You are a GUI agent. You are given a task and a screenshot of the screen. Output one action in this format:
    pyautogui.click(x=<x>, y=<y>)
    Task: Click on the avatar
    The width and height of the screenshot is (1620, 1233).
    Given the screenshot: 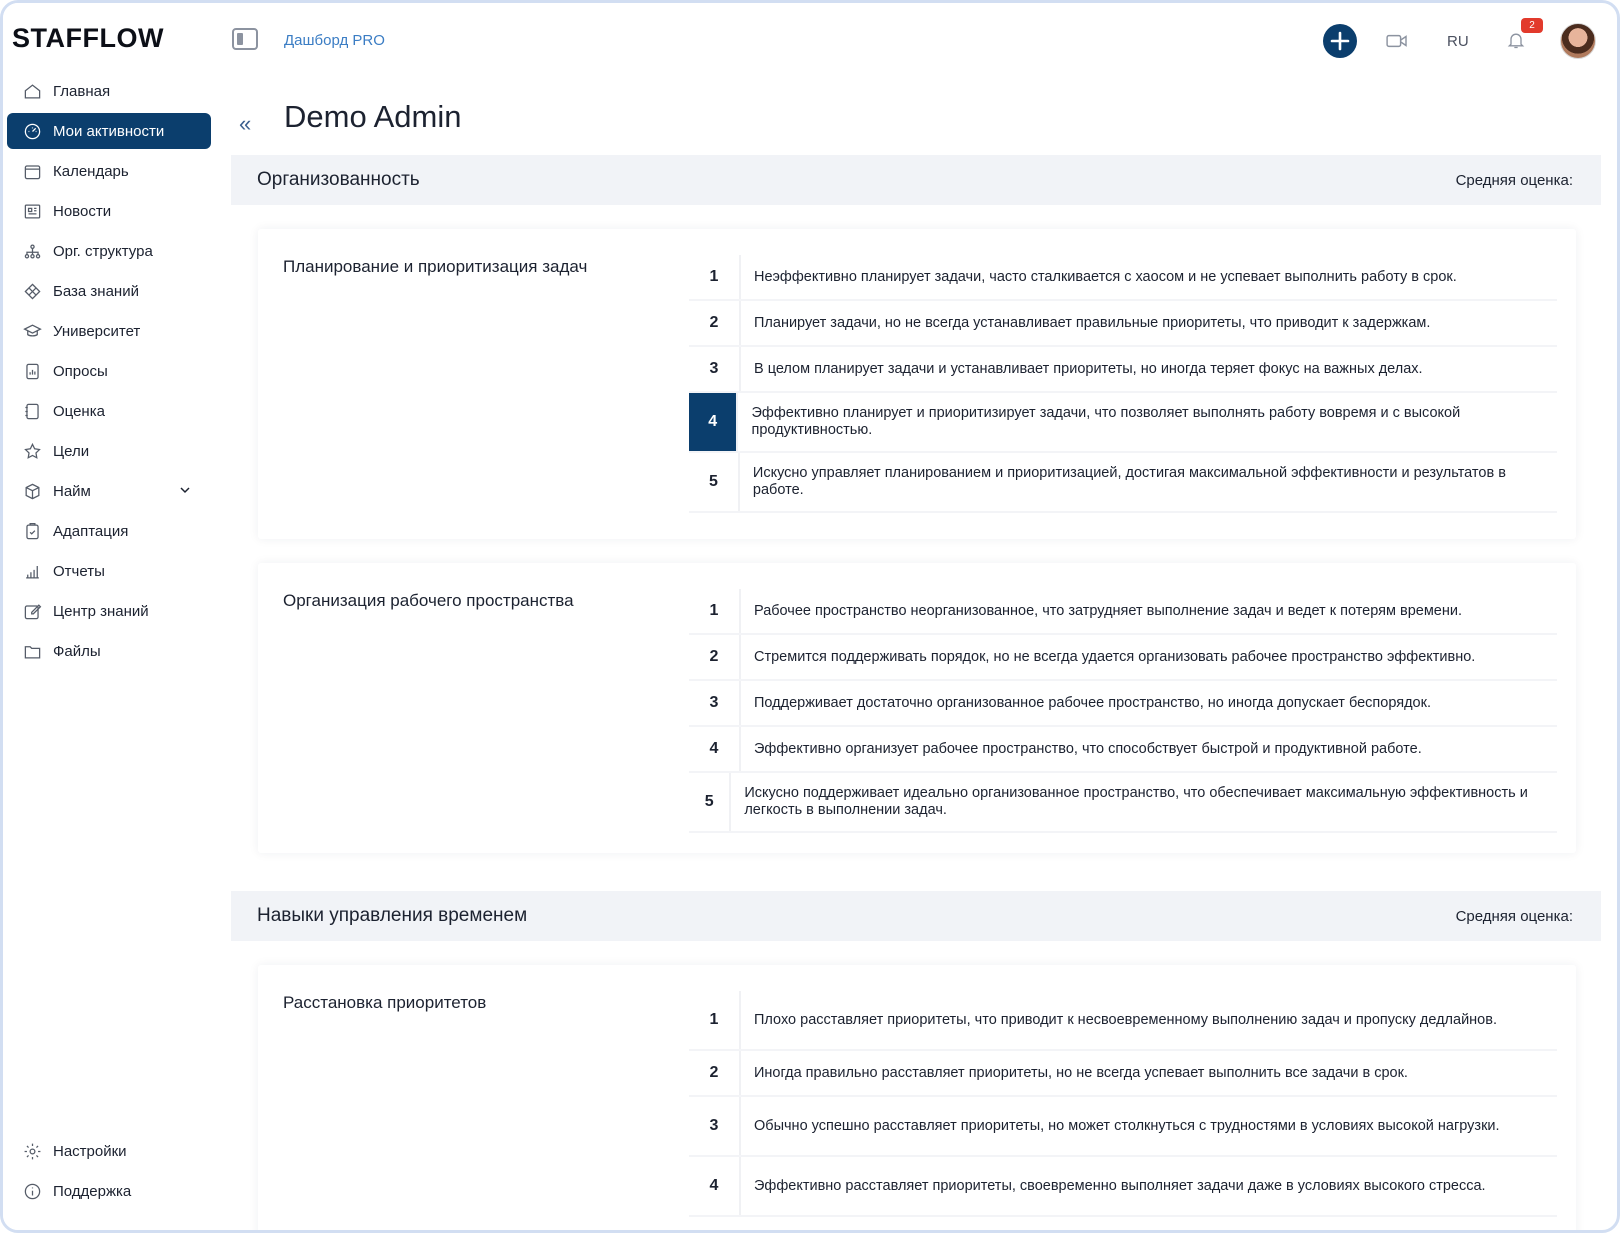 What is the action you would take?
    pyautogui.click(x=1578, y=41)
    